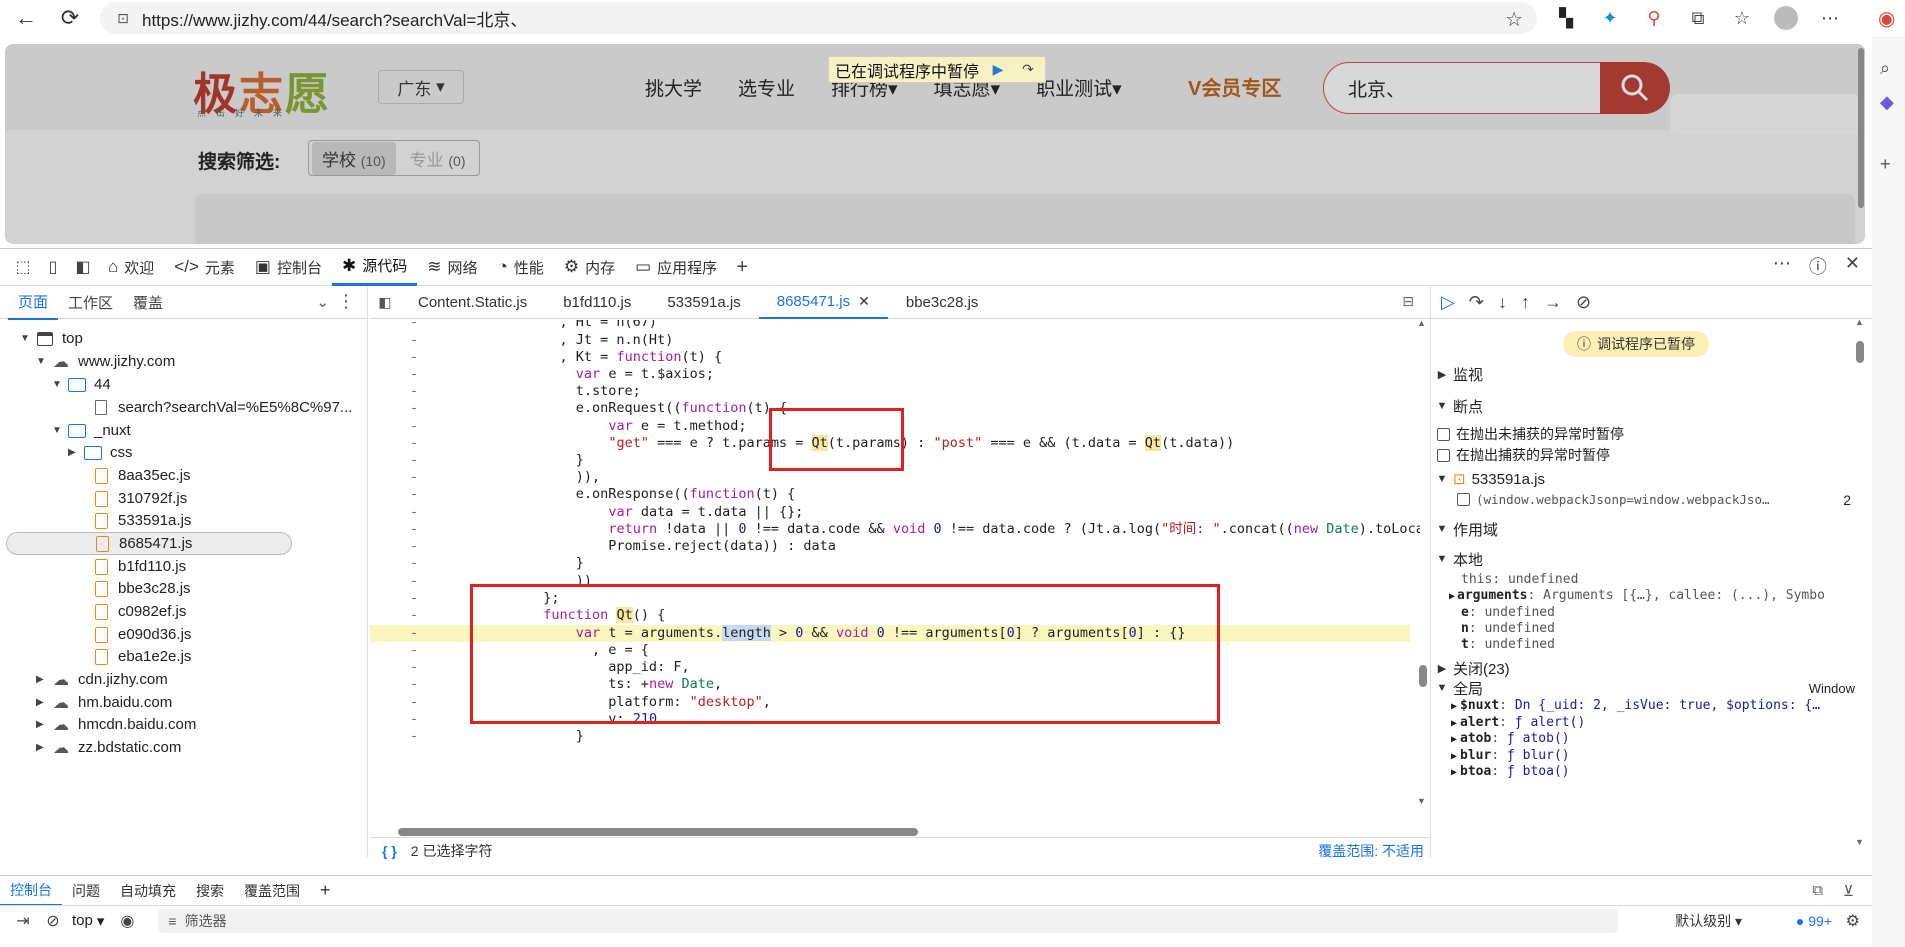 Image resolution: width=1905 pixels, height=947 pixels. What do you see at coordinates (123, 18) in the screenshot?
I see `site-info-icon: ⊡` at bounding box center [123, 18].